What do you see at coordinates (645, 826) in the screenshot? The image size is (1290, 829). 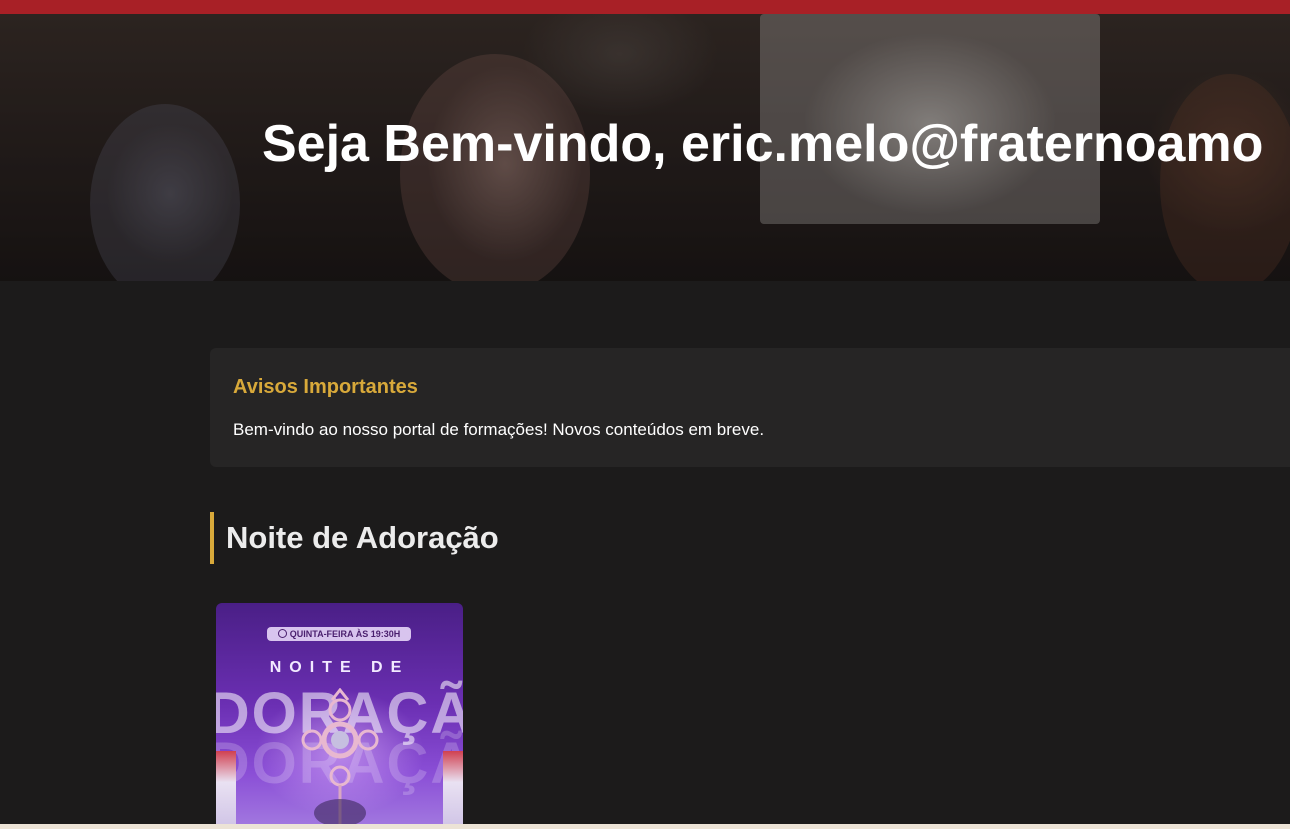 I see `bottom-edge-strip` at bounding box center [645, 826].